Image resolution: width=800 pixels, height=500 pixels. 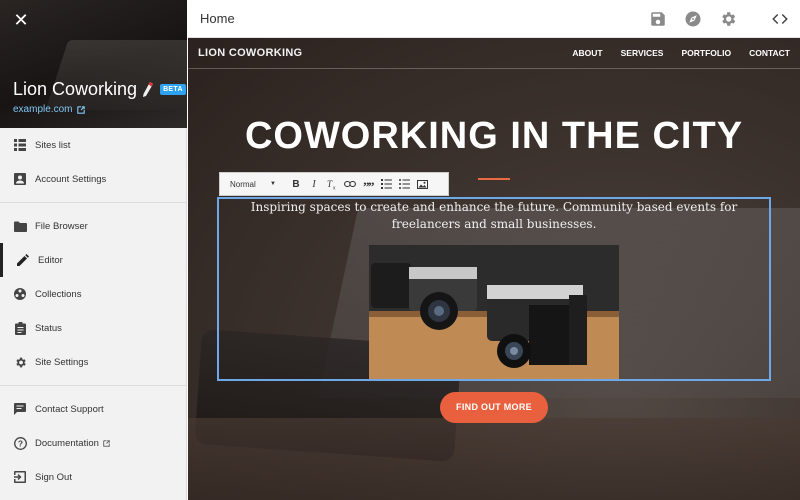 I want to click on link-icon, so click(x=350, y=184).